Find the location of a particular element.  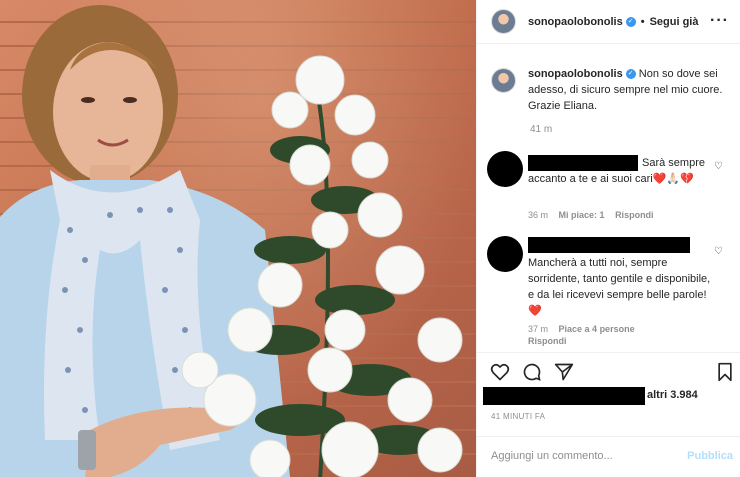

caption-time: 41 m is located at coordinates (541, 129).